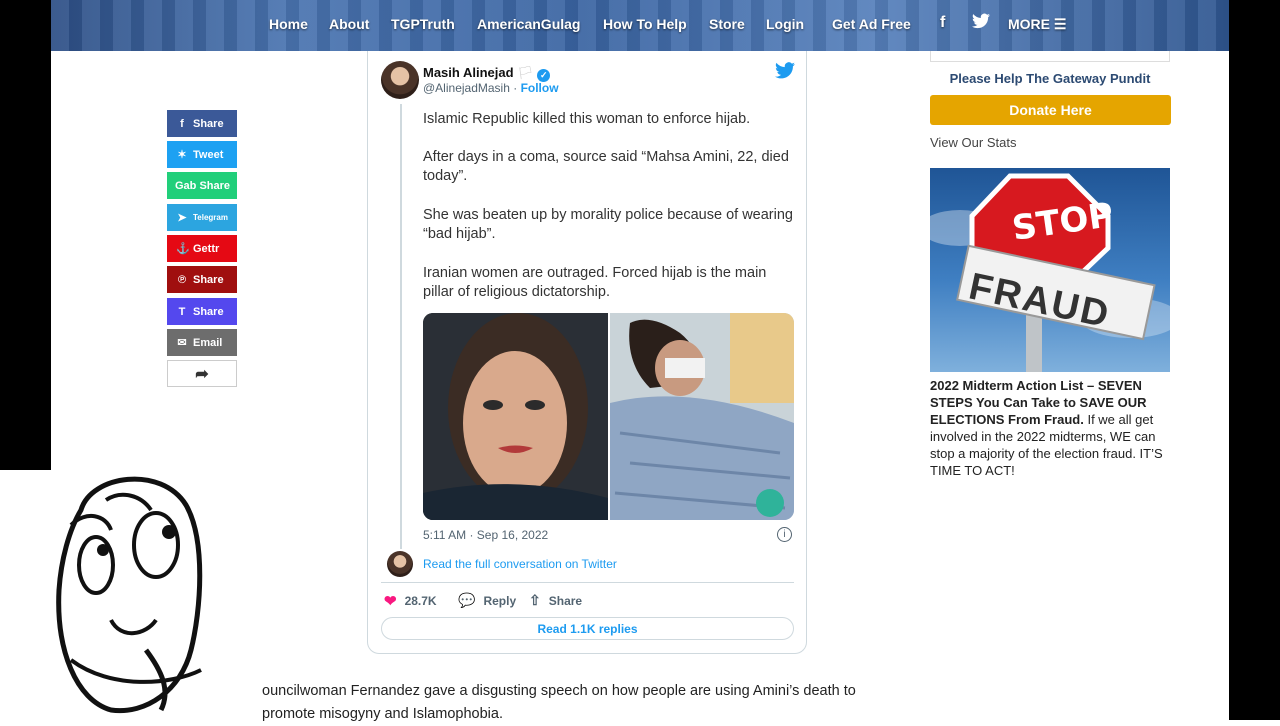 This screenshot has width=1280, height=726. I want to click on meme-face-drawing, so click(129, 595).